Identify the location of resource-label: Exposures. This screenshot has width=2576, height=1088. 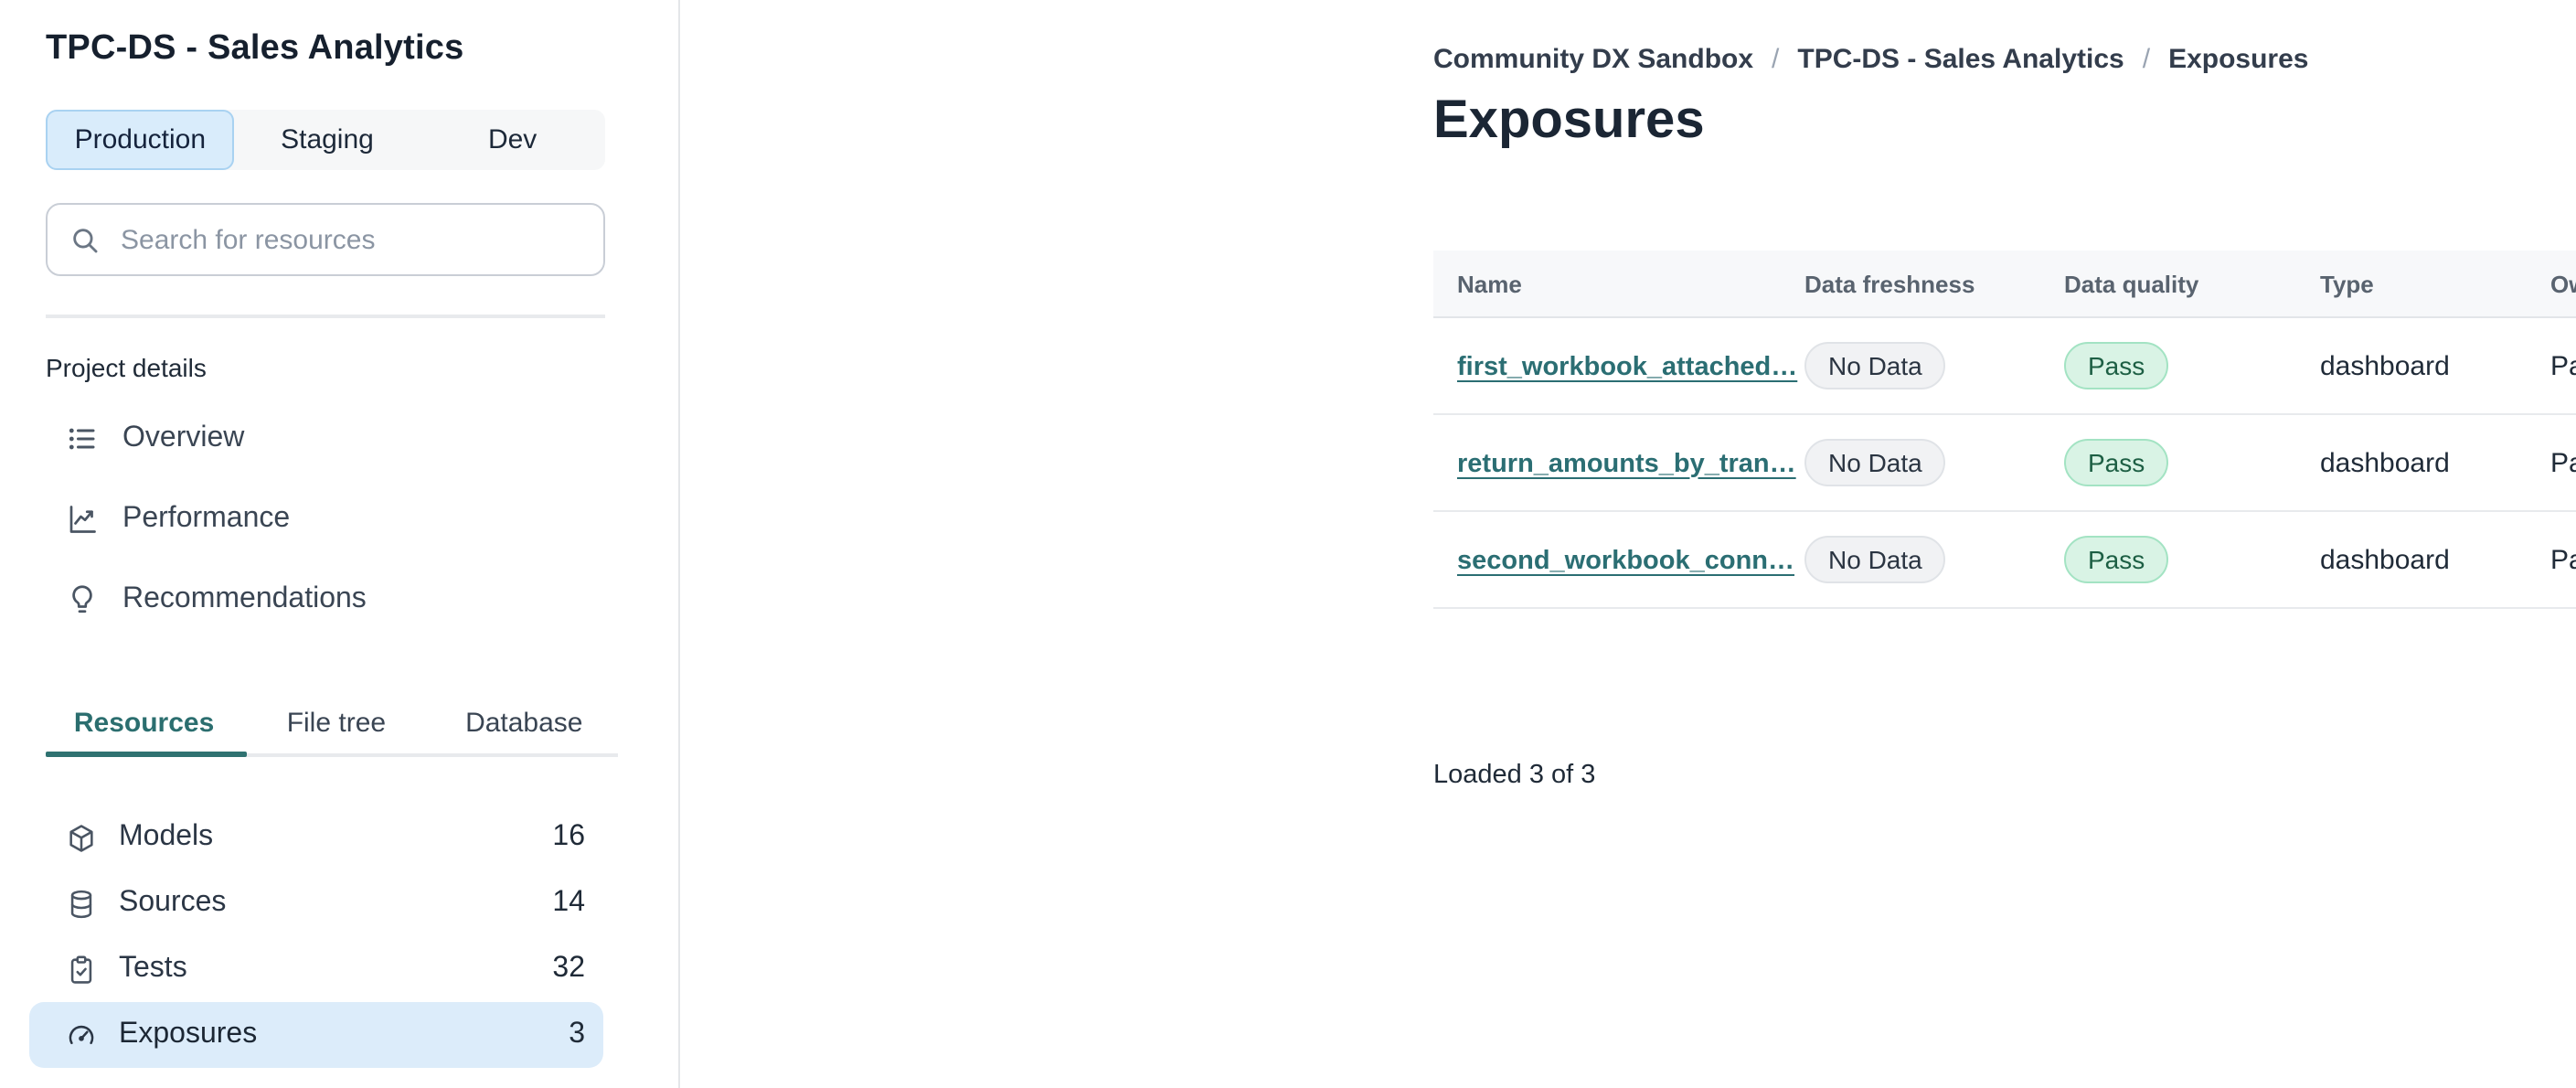
(188, 1034).